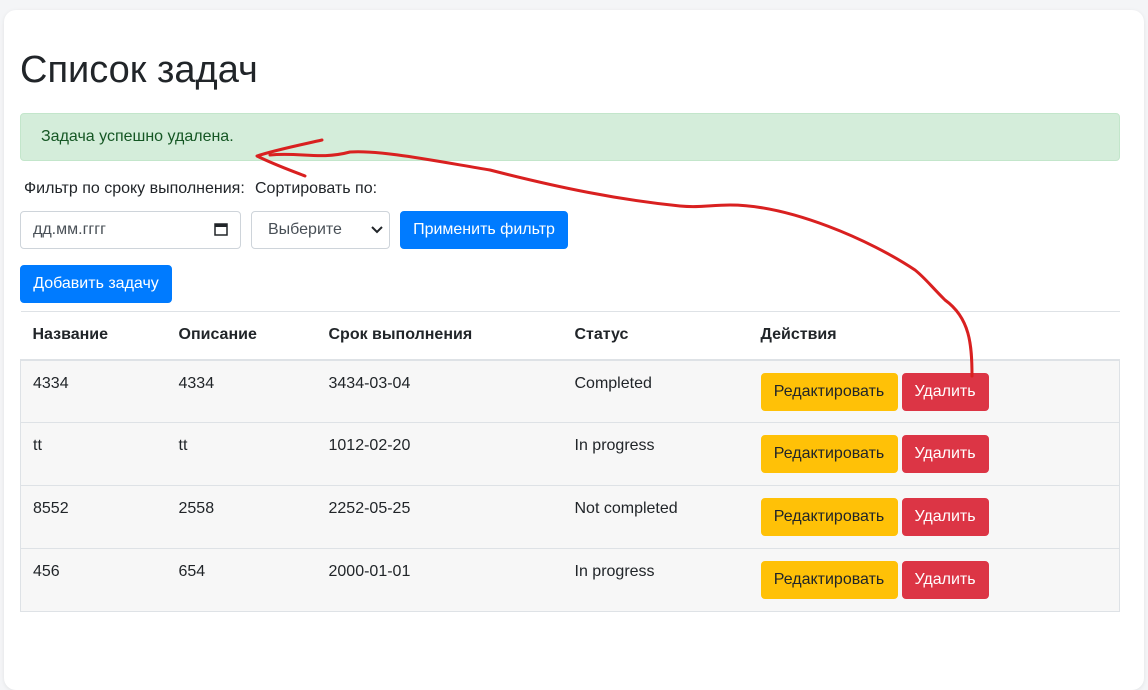  I want to click on date-filter-label: Фильтр по сроку выполнения:, so click(134, 188).